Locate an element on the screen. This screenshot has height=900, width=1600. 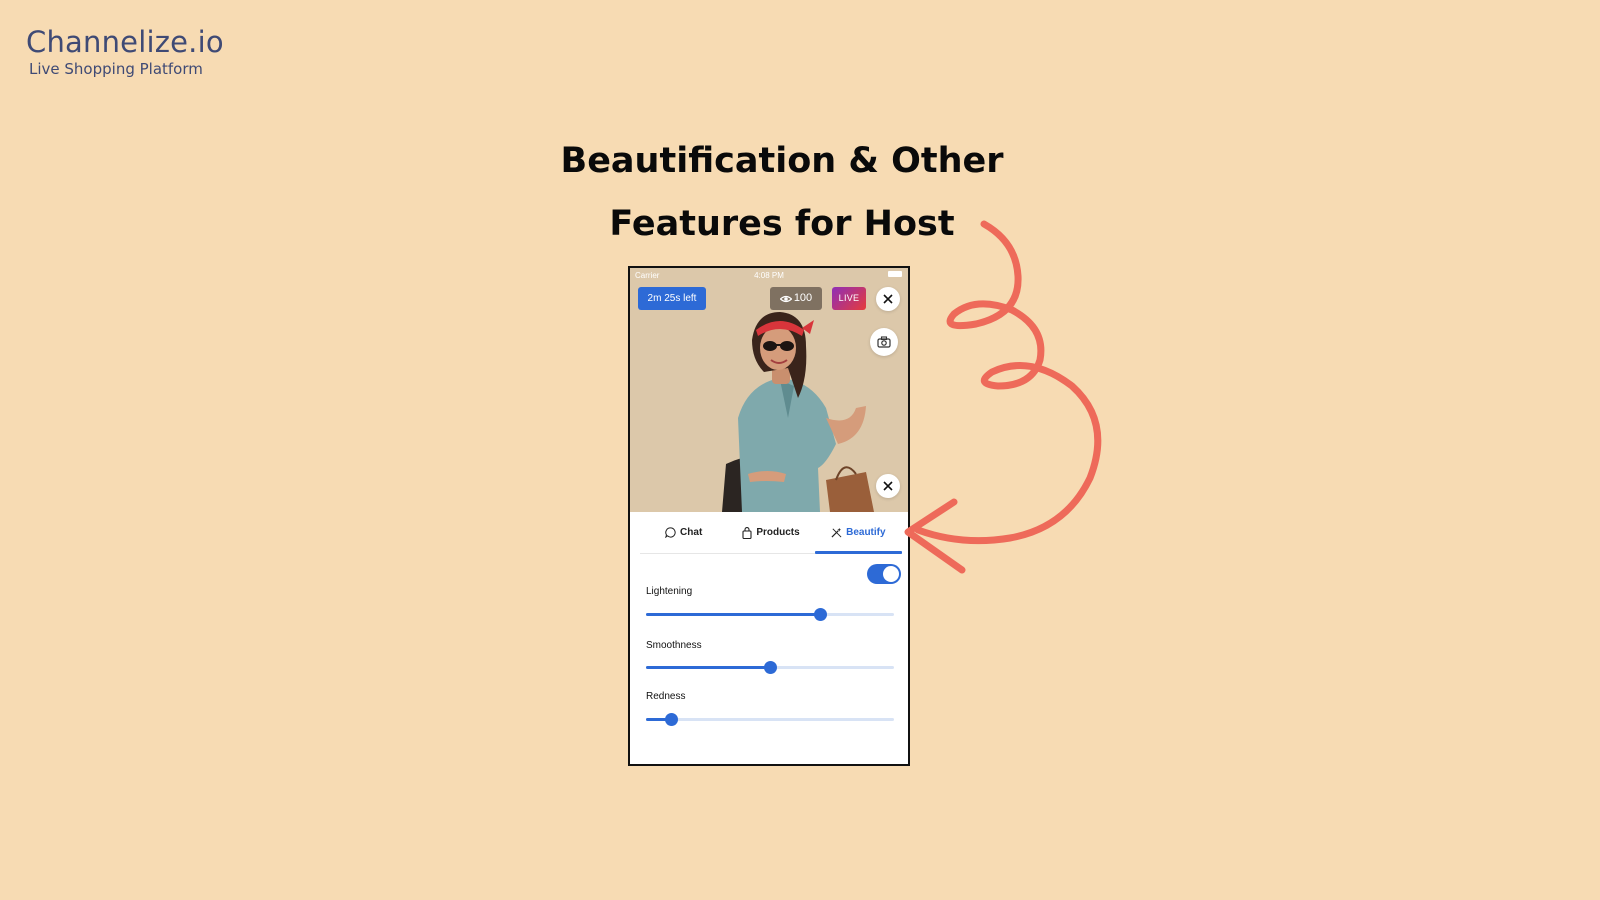
shopping-bag-icon is located at coordinates (747, 532).